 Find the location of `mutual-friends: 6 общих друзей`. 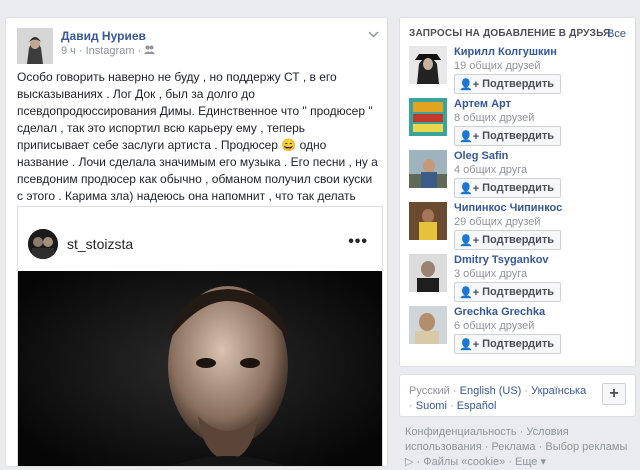

mutual-friends: 6 общих друзей is located at coordinates (494, 326).